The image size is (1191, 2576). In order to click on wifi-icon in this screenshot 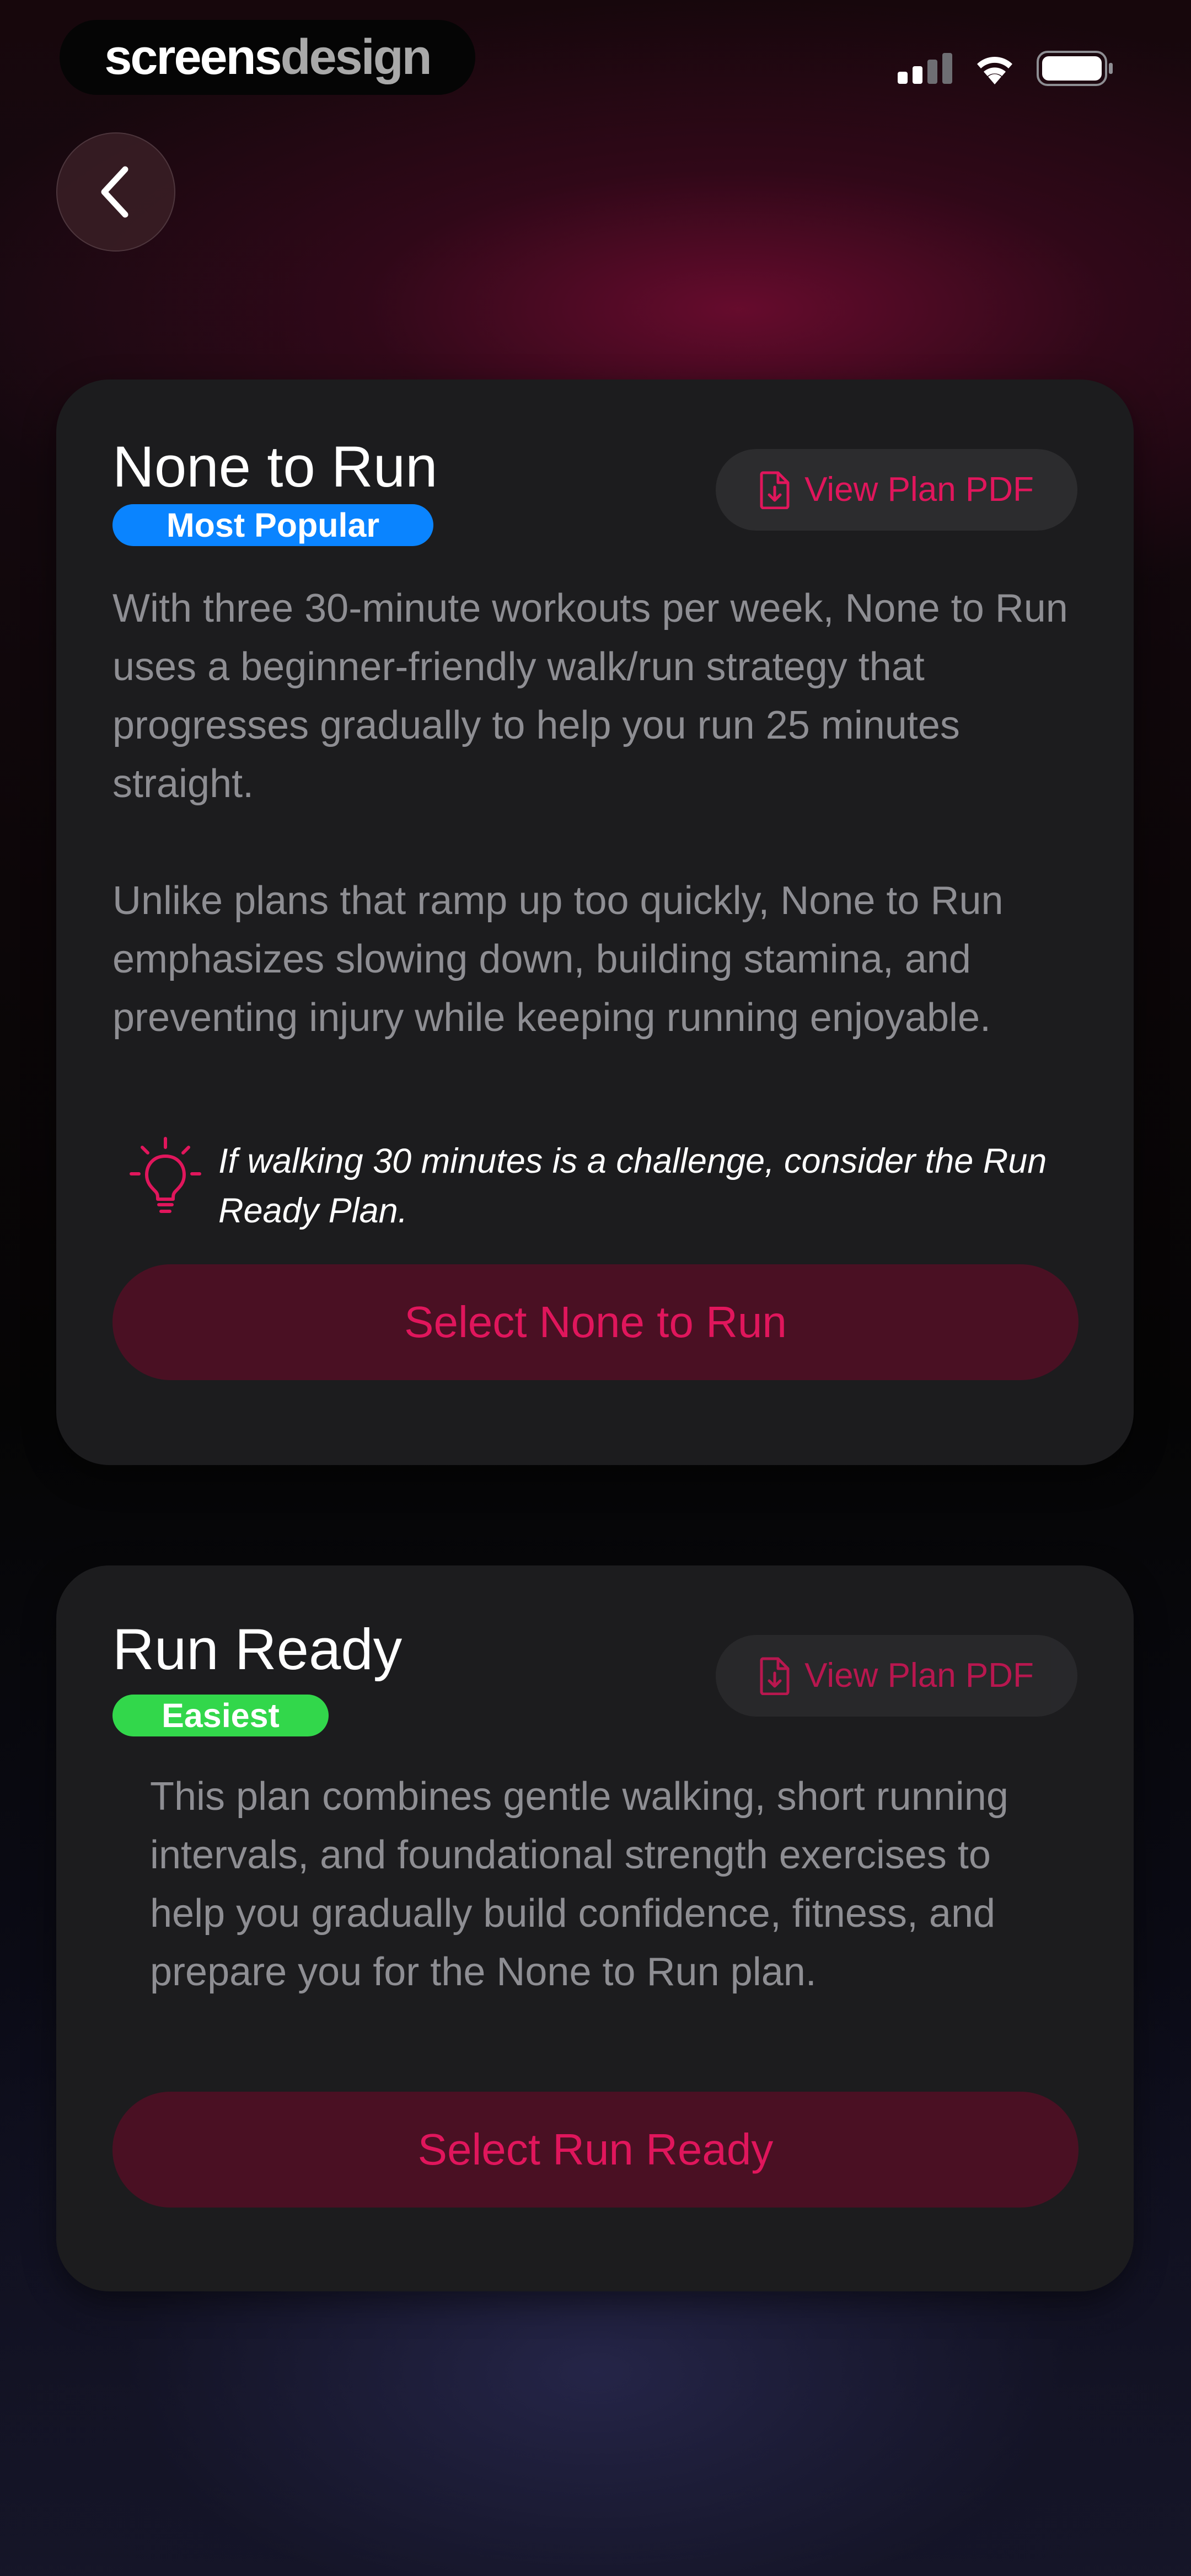, I will do `click(995, 70)`.